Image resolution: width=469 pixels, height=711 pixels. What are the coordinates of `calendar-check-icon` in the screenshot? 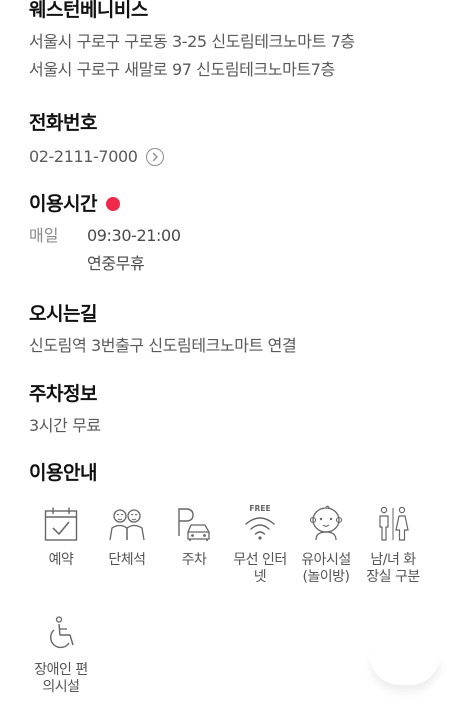 It's located at (61, 521).